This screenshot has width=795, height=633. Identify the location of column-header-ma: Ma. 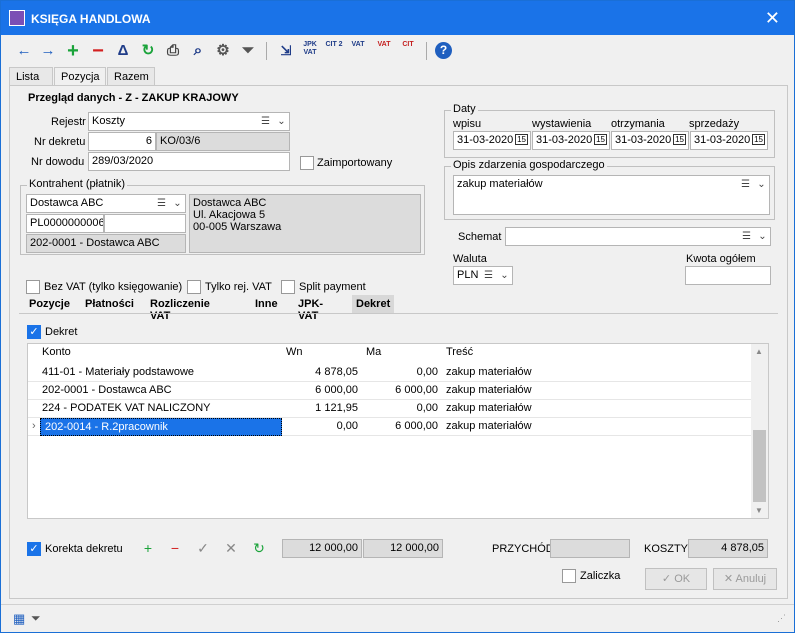
(373, 353).